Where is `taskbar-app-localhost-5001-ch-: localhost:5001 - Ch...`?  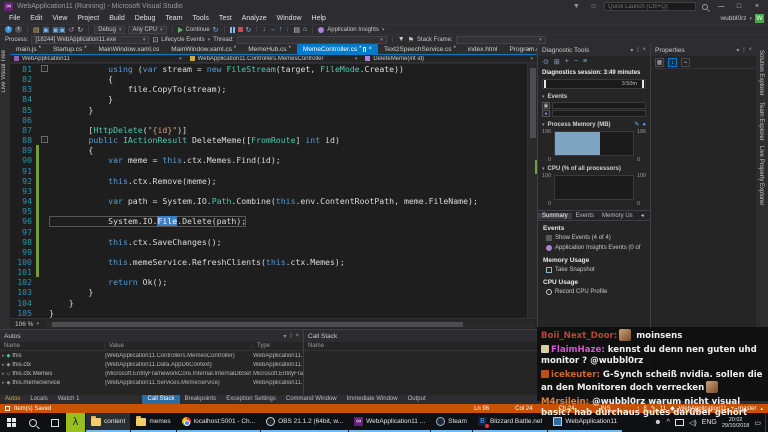
taskbar-app-localhost-5001-ch-: localhost:5001 - Ch... is located at coordinates (218, 422).